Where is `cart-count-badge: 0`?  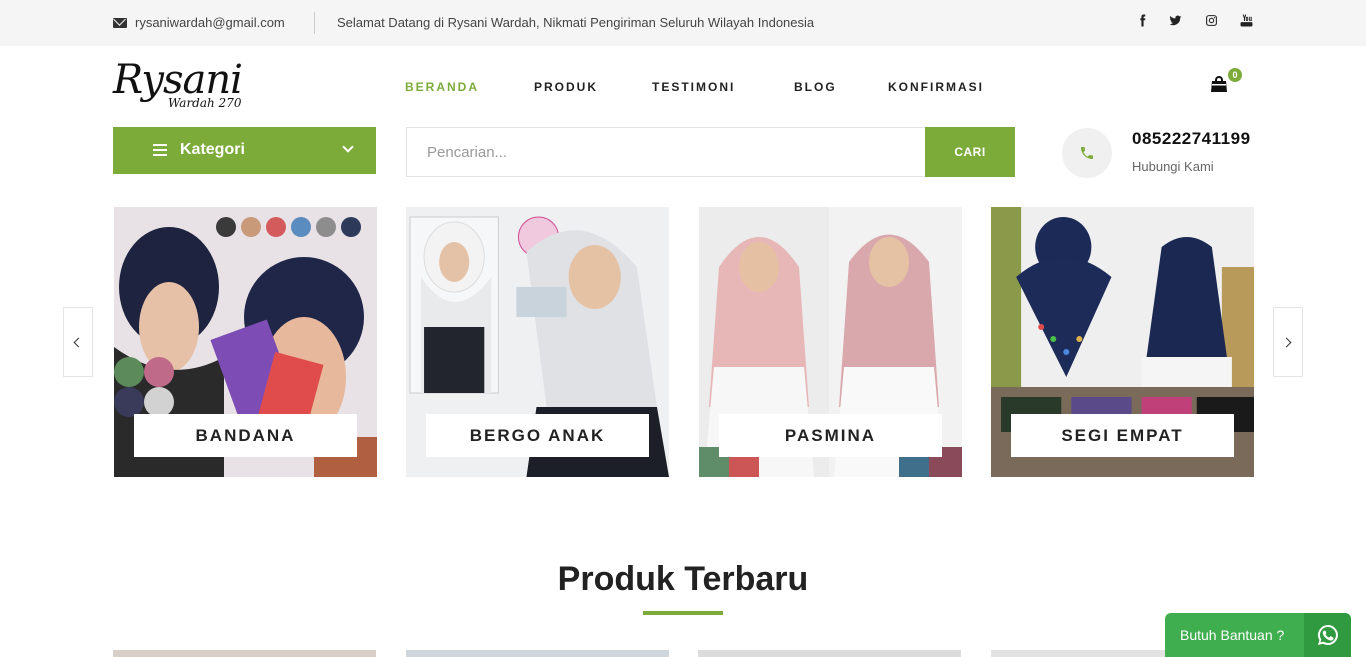
cart-count-badge: 0 is located at coordinates (1235, 75).